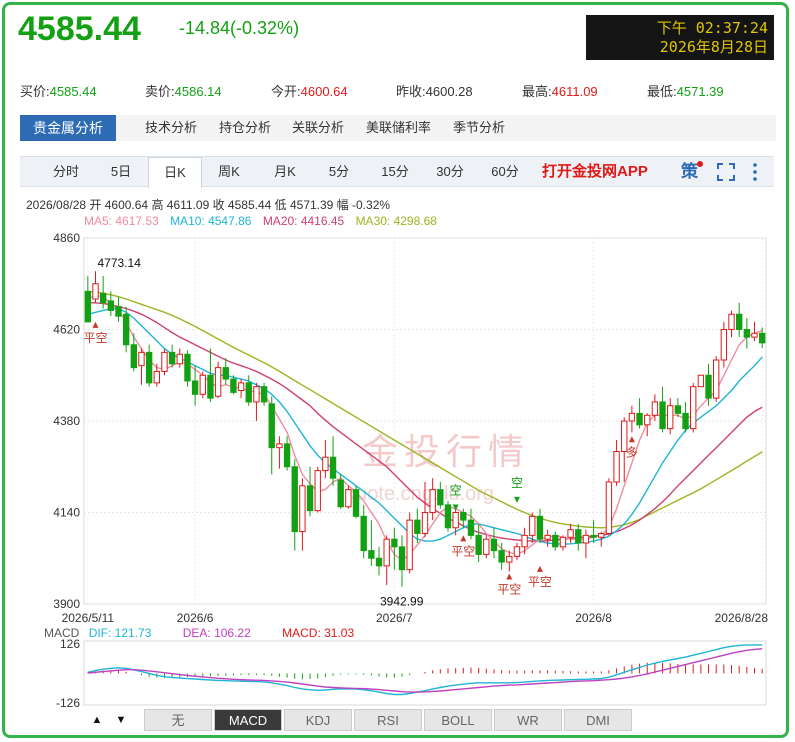 This screenshot has width=795, height=742. I want to click on low-annotation: 3942.99, so click(402, 602).